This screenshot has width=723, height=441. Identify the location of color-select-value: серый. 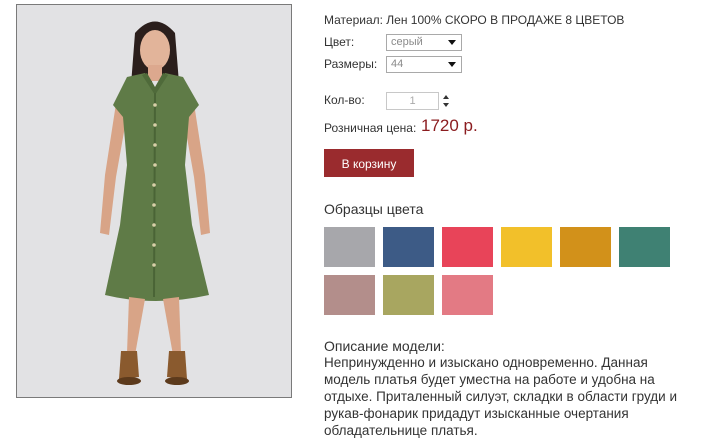
(407, 42).